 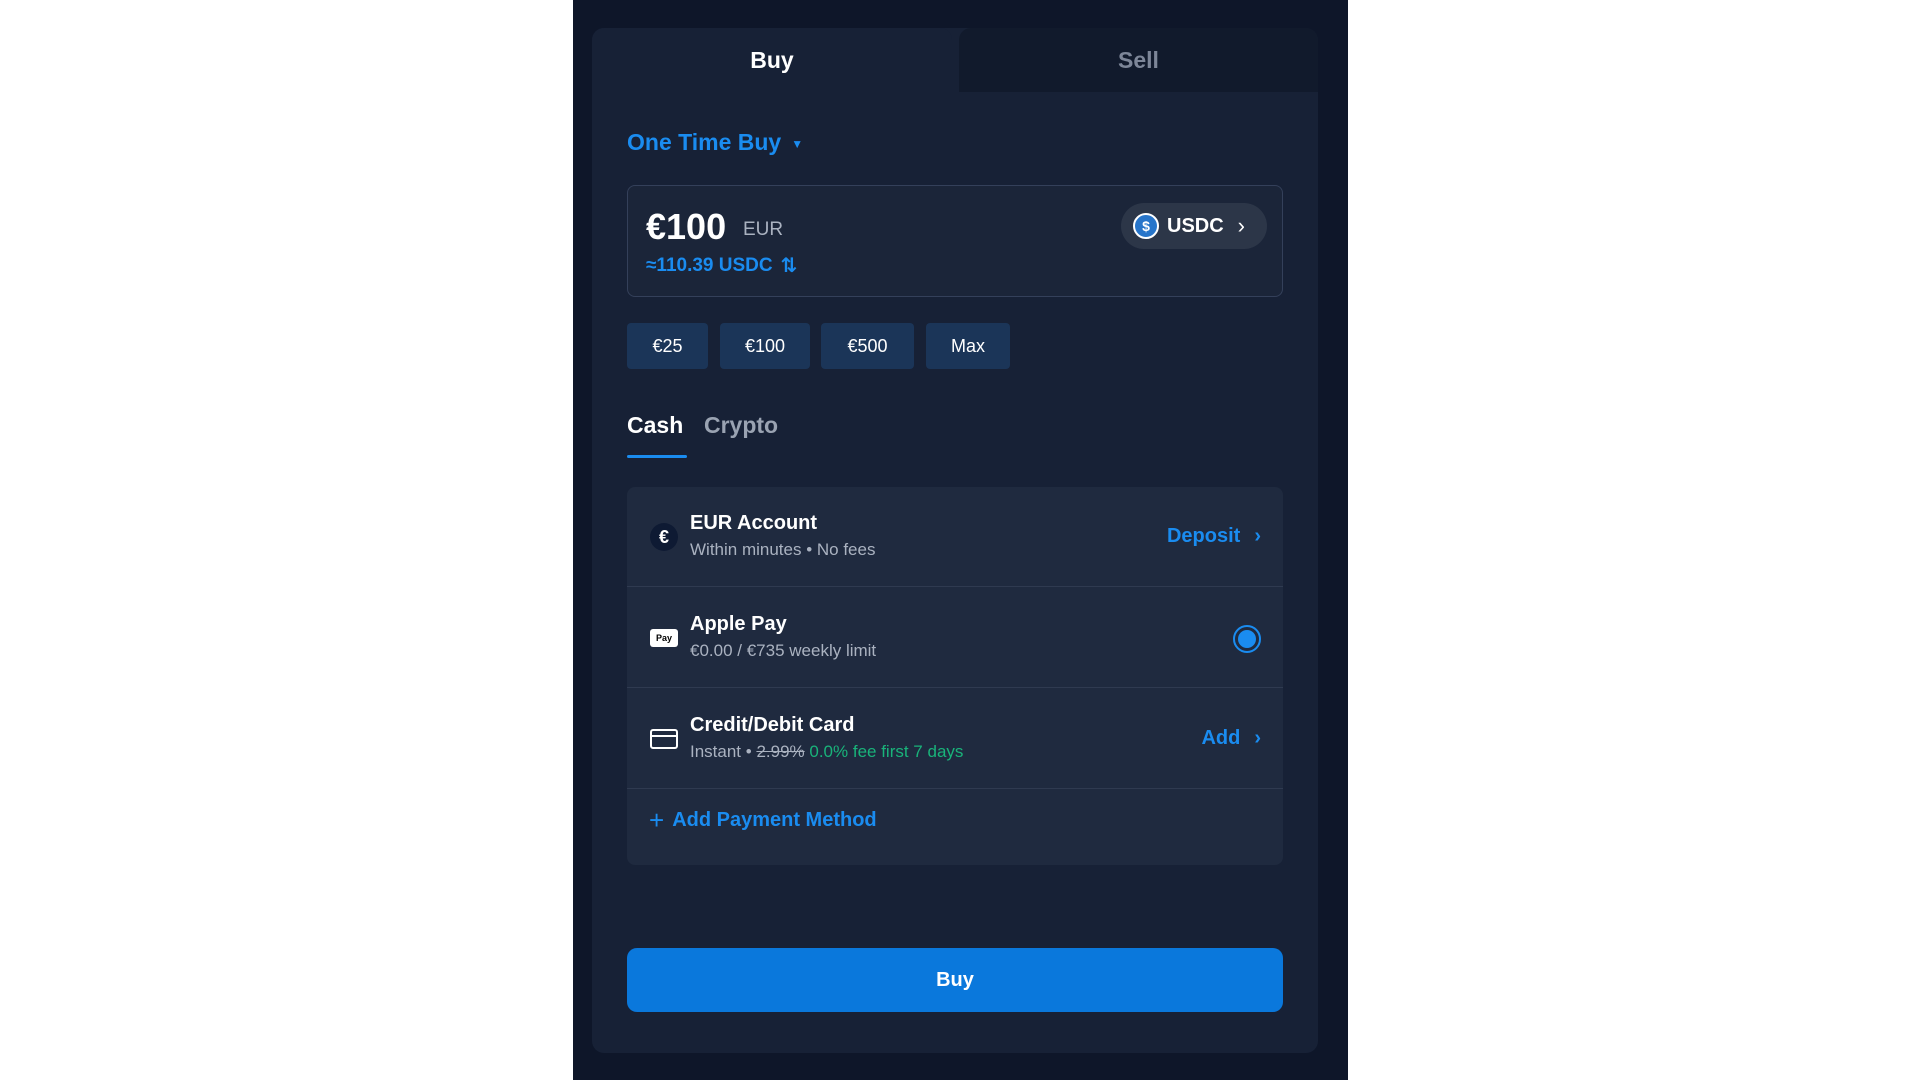 I want to click on apple-pay-icon: Pay, so click(x=664, y=638).